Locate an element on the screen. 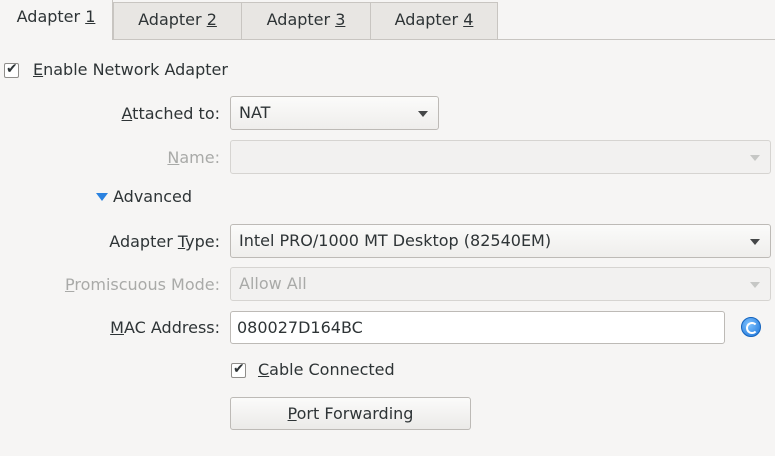 This screenshot has width=775, height=456. mac-address-input: 080027D164BC is located at coordinates (477, 327).